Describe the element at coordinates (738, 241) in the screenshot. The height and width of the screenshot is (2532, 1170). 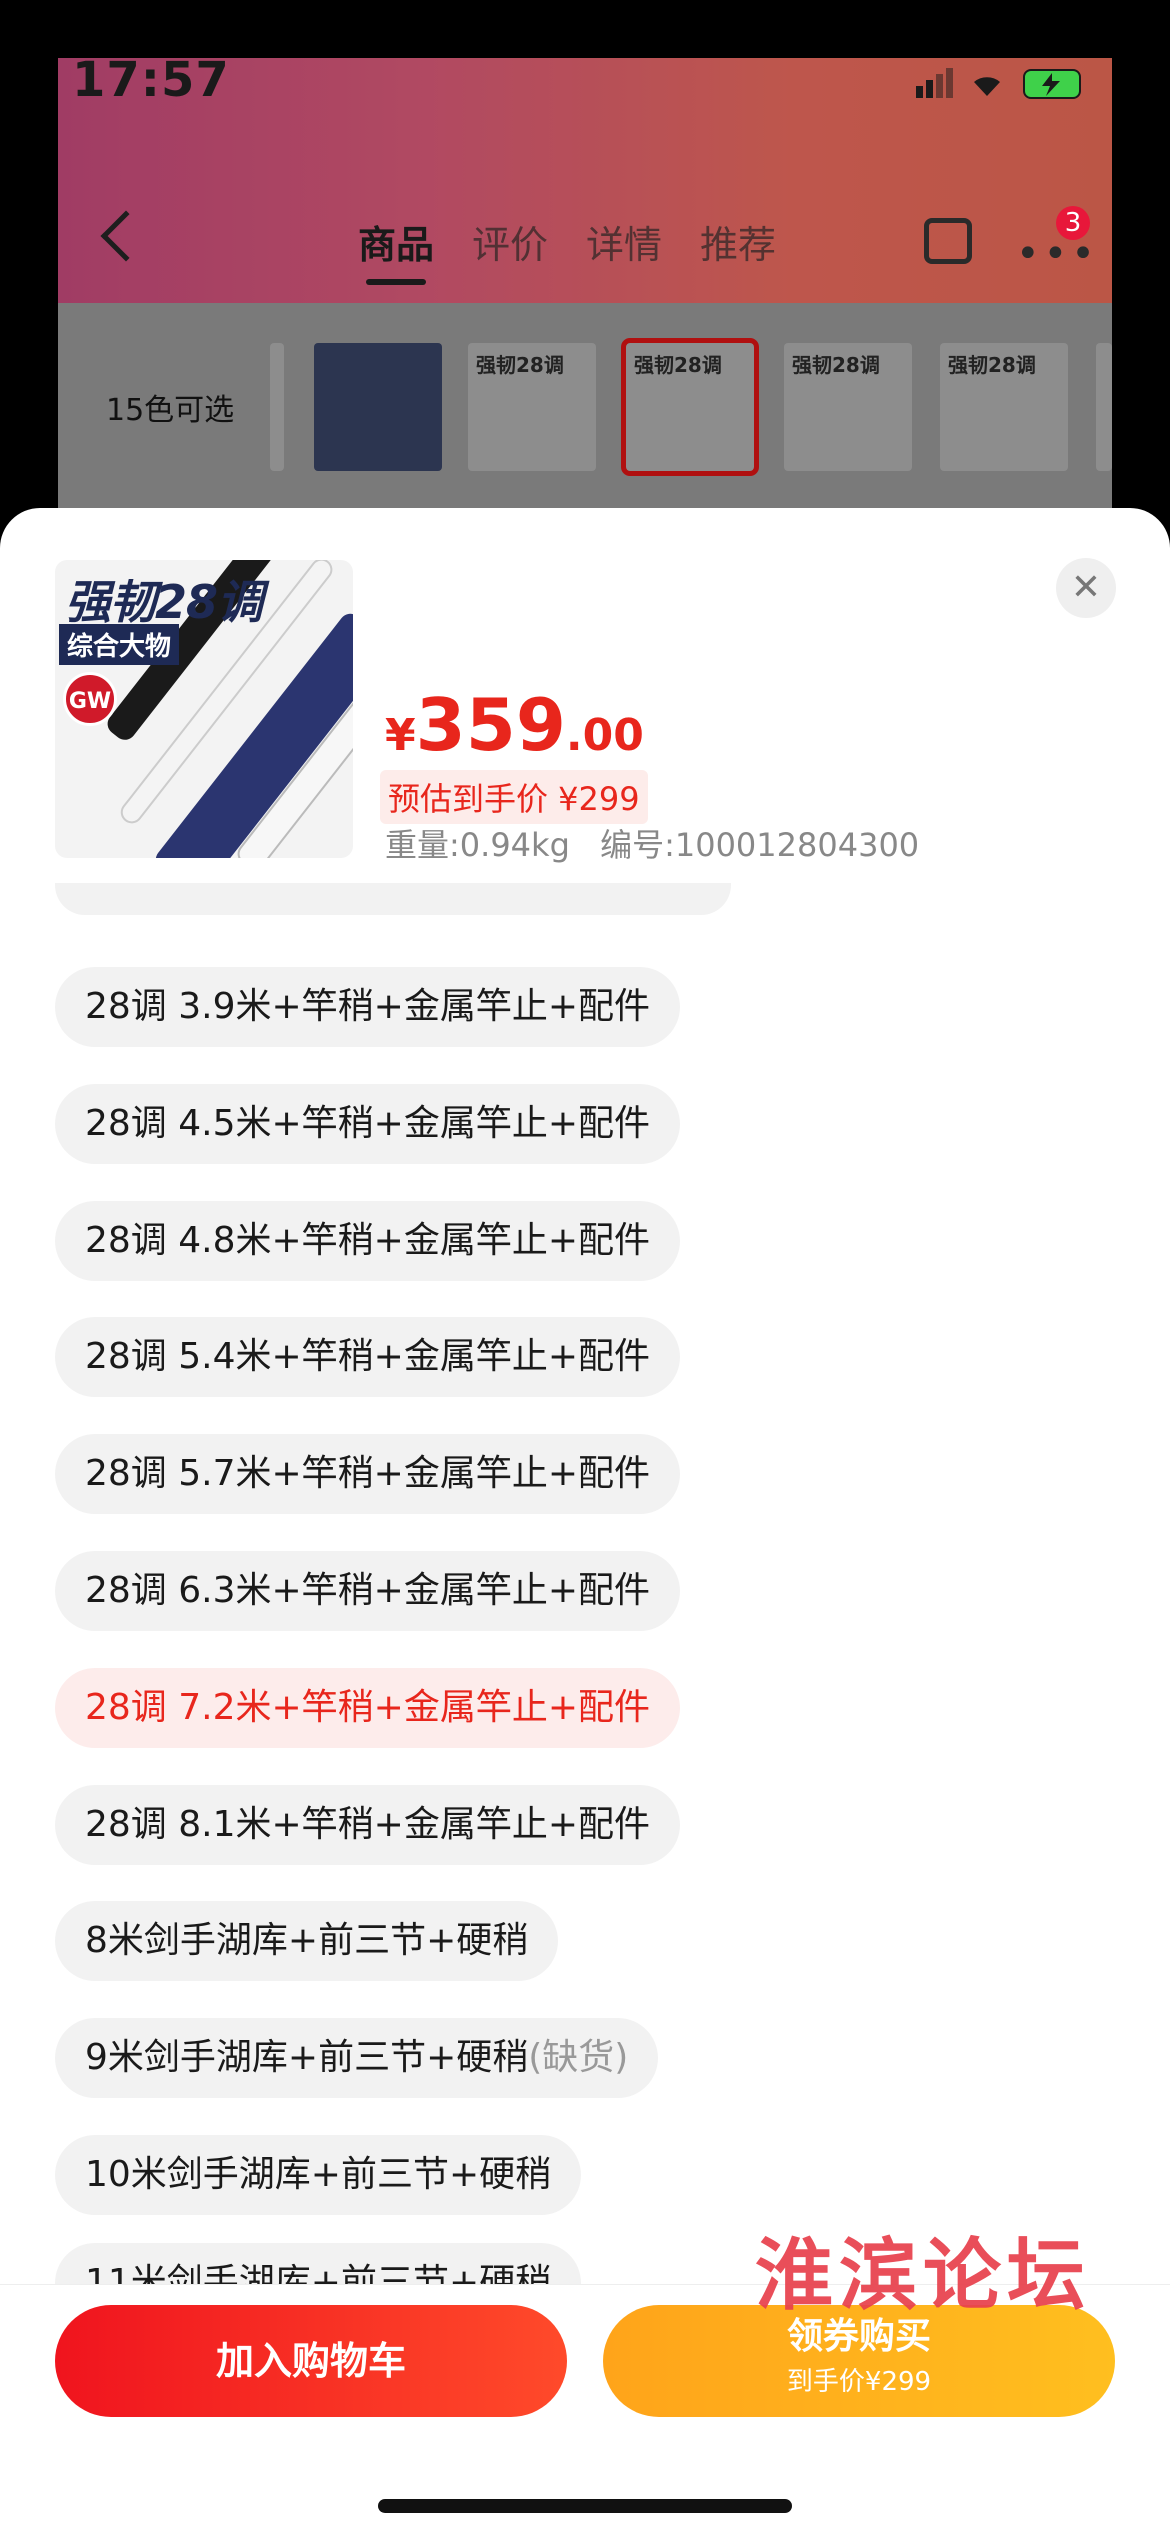
I see `tab-recommend: 推荐` at that location.